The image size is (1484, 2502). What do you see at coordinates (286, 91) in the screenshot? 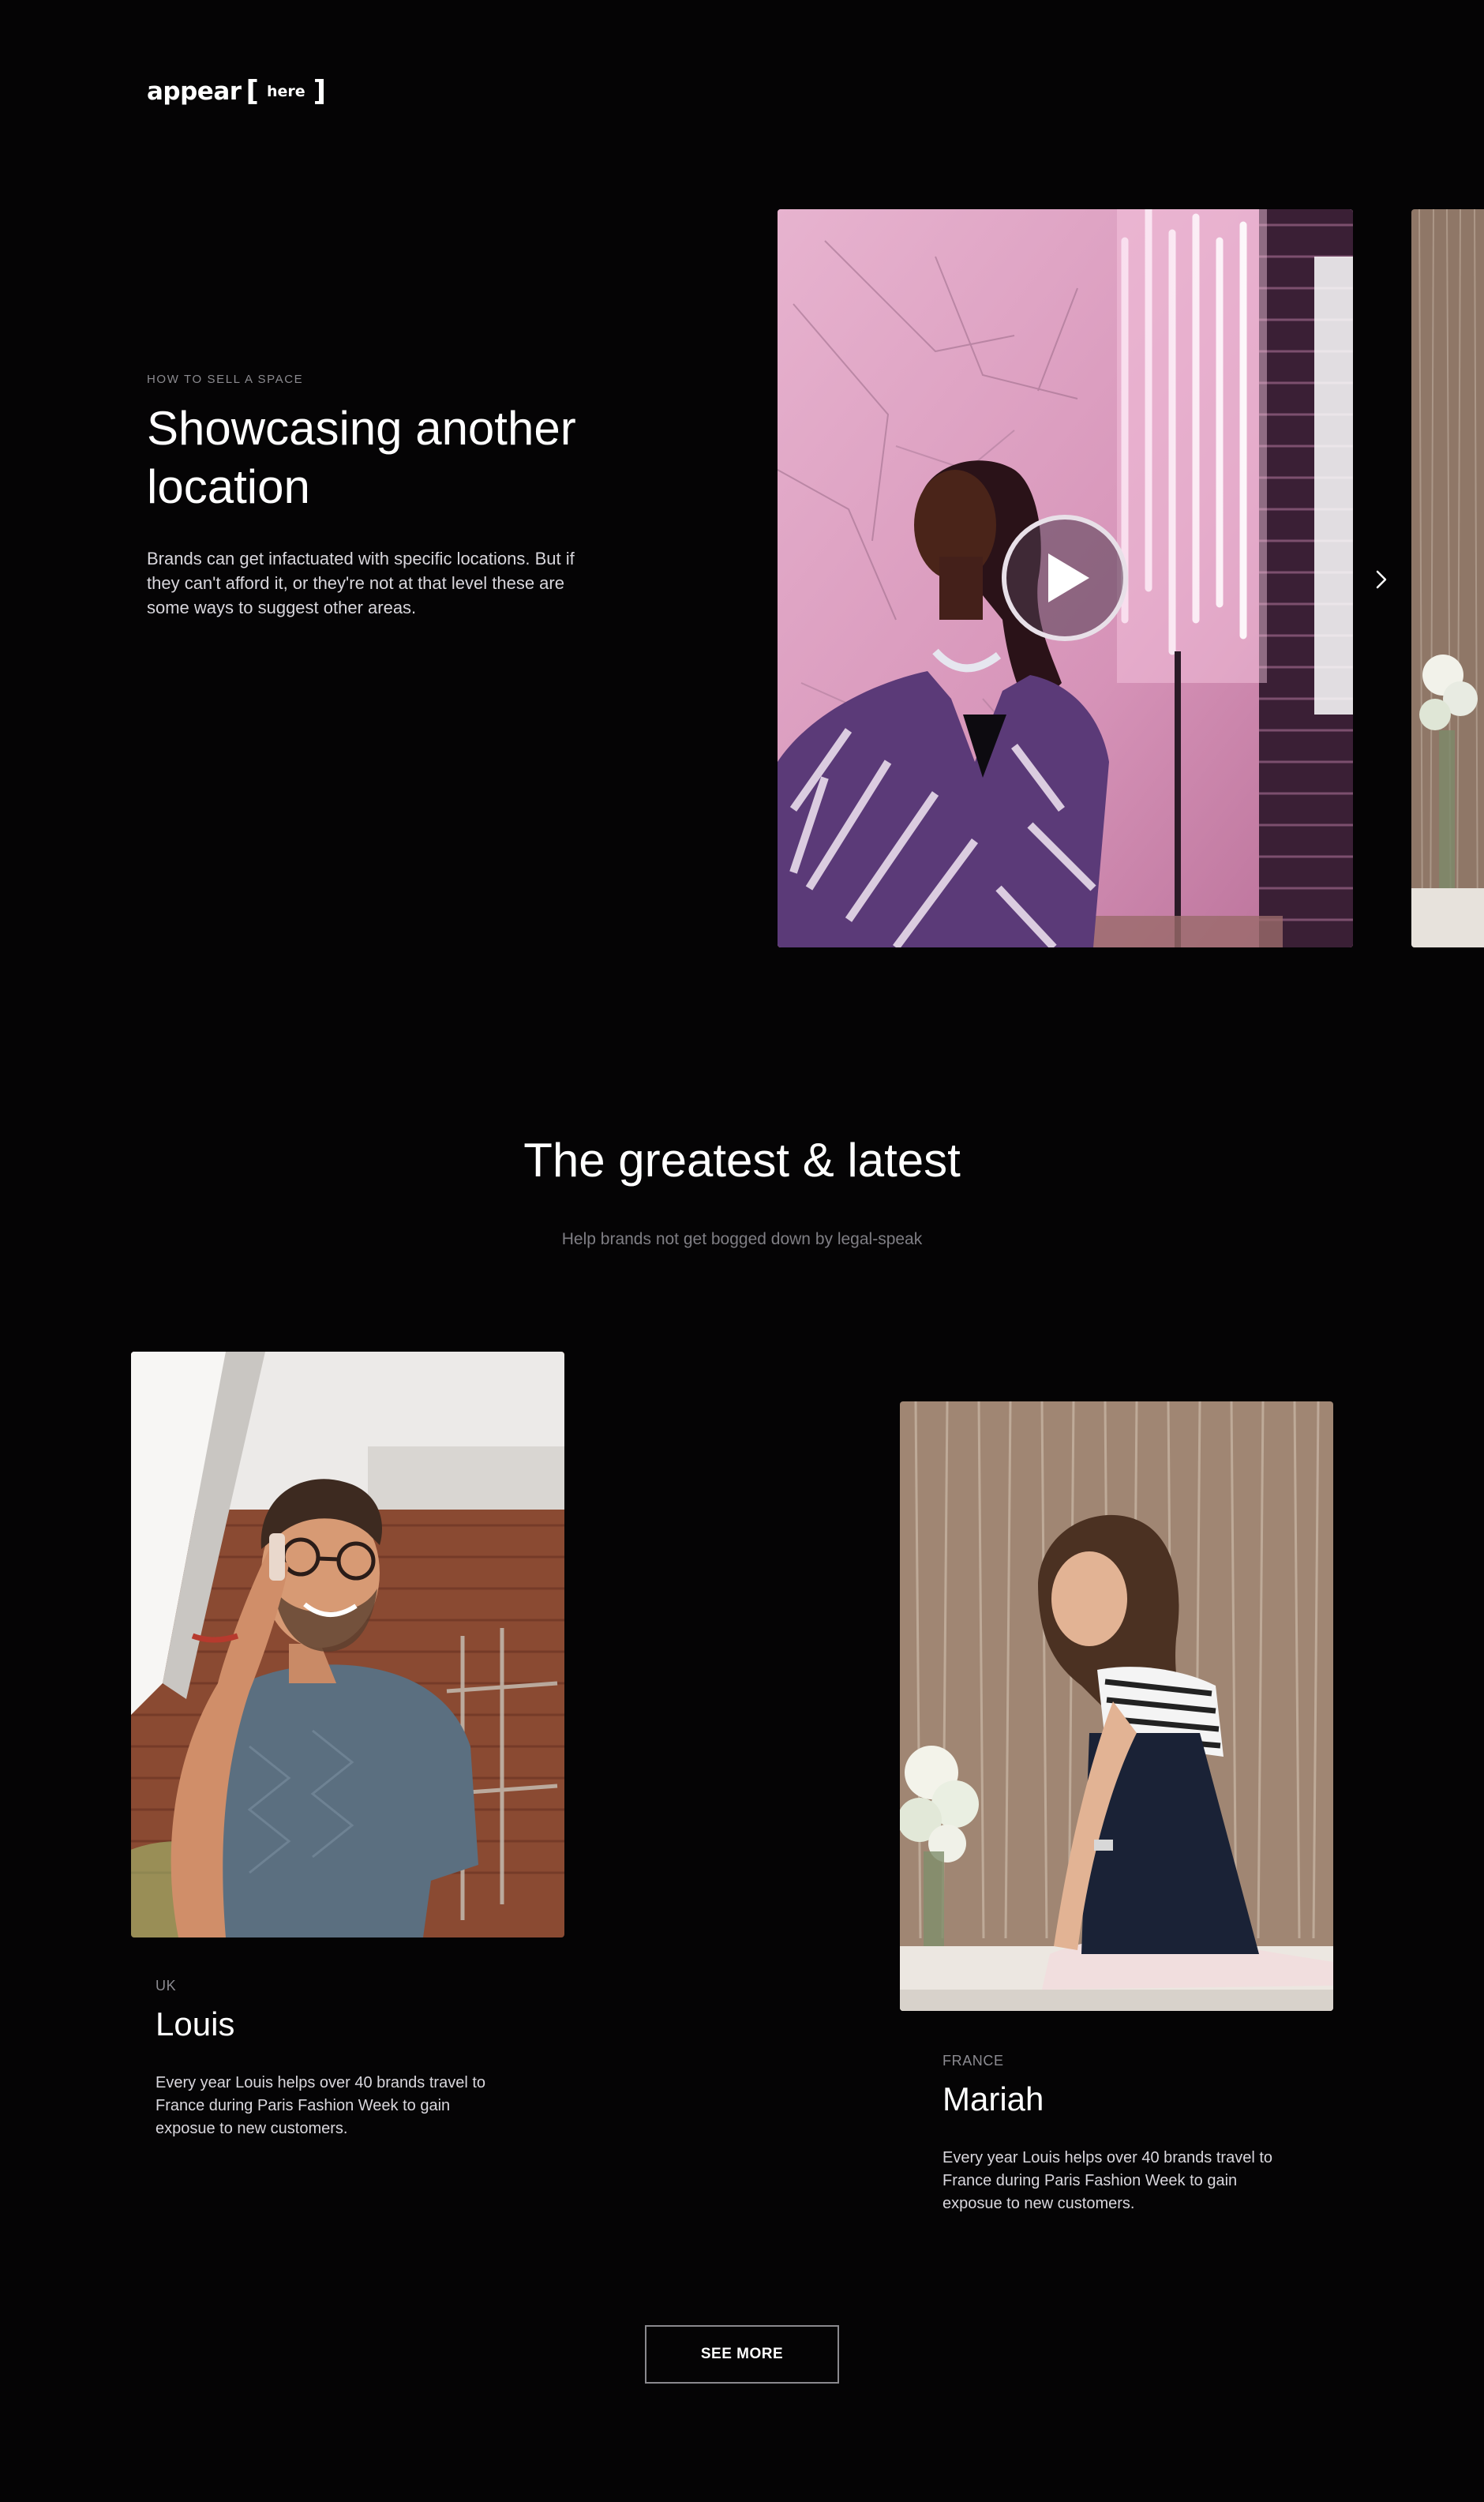
I see `logo-sub: here` at bounding box center [286, 91].